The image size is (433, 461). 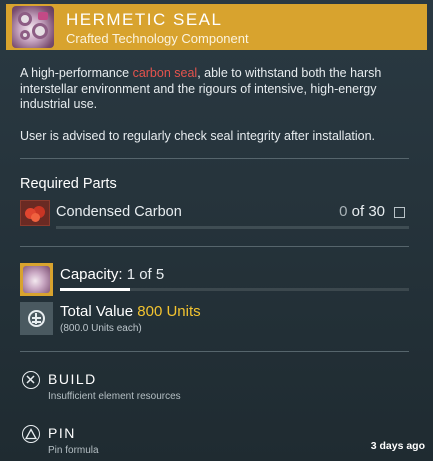 What do you see at coordinates (214, 214) in the screenshot?
I see `required-part-row: Condensed Carbon 0 of 30` at bounding box center [214, 214].